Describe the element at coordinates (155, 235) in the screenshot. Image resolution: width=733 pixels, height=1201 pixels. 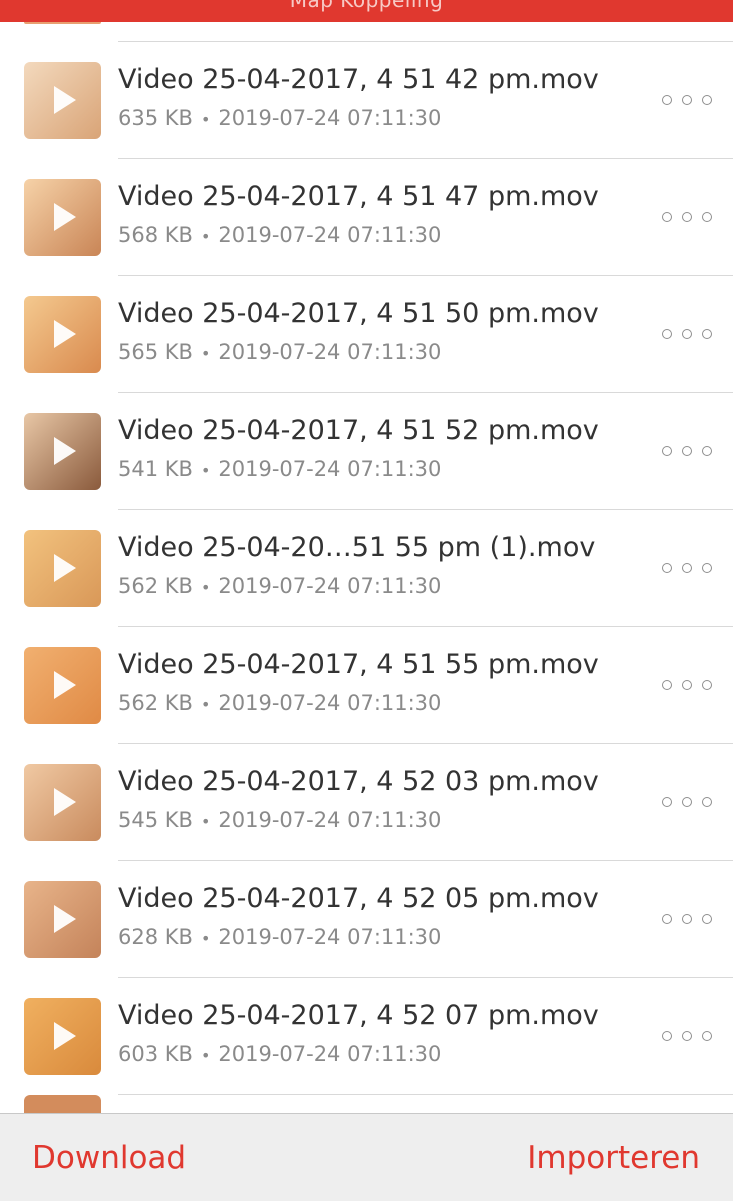
I see `file-size: 568 KB` at that location.